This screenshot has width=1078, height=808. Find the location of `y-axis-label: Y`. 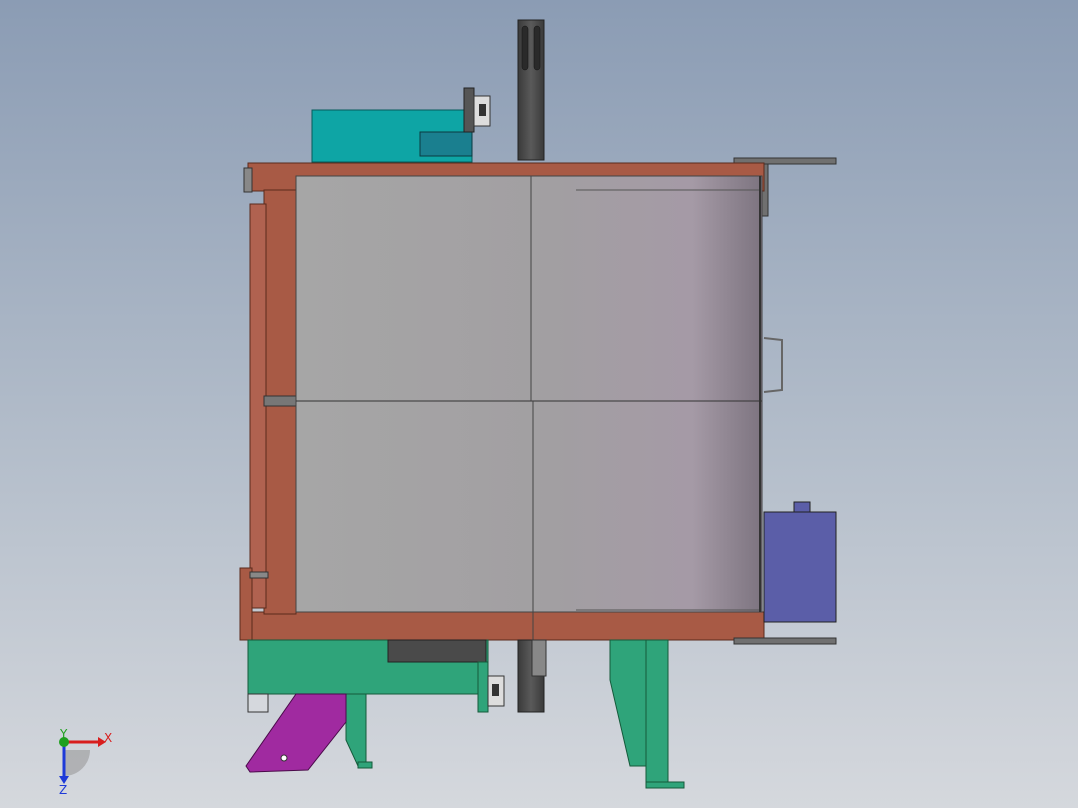

y-axis-label: Y is located at coordinates (63, 734).